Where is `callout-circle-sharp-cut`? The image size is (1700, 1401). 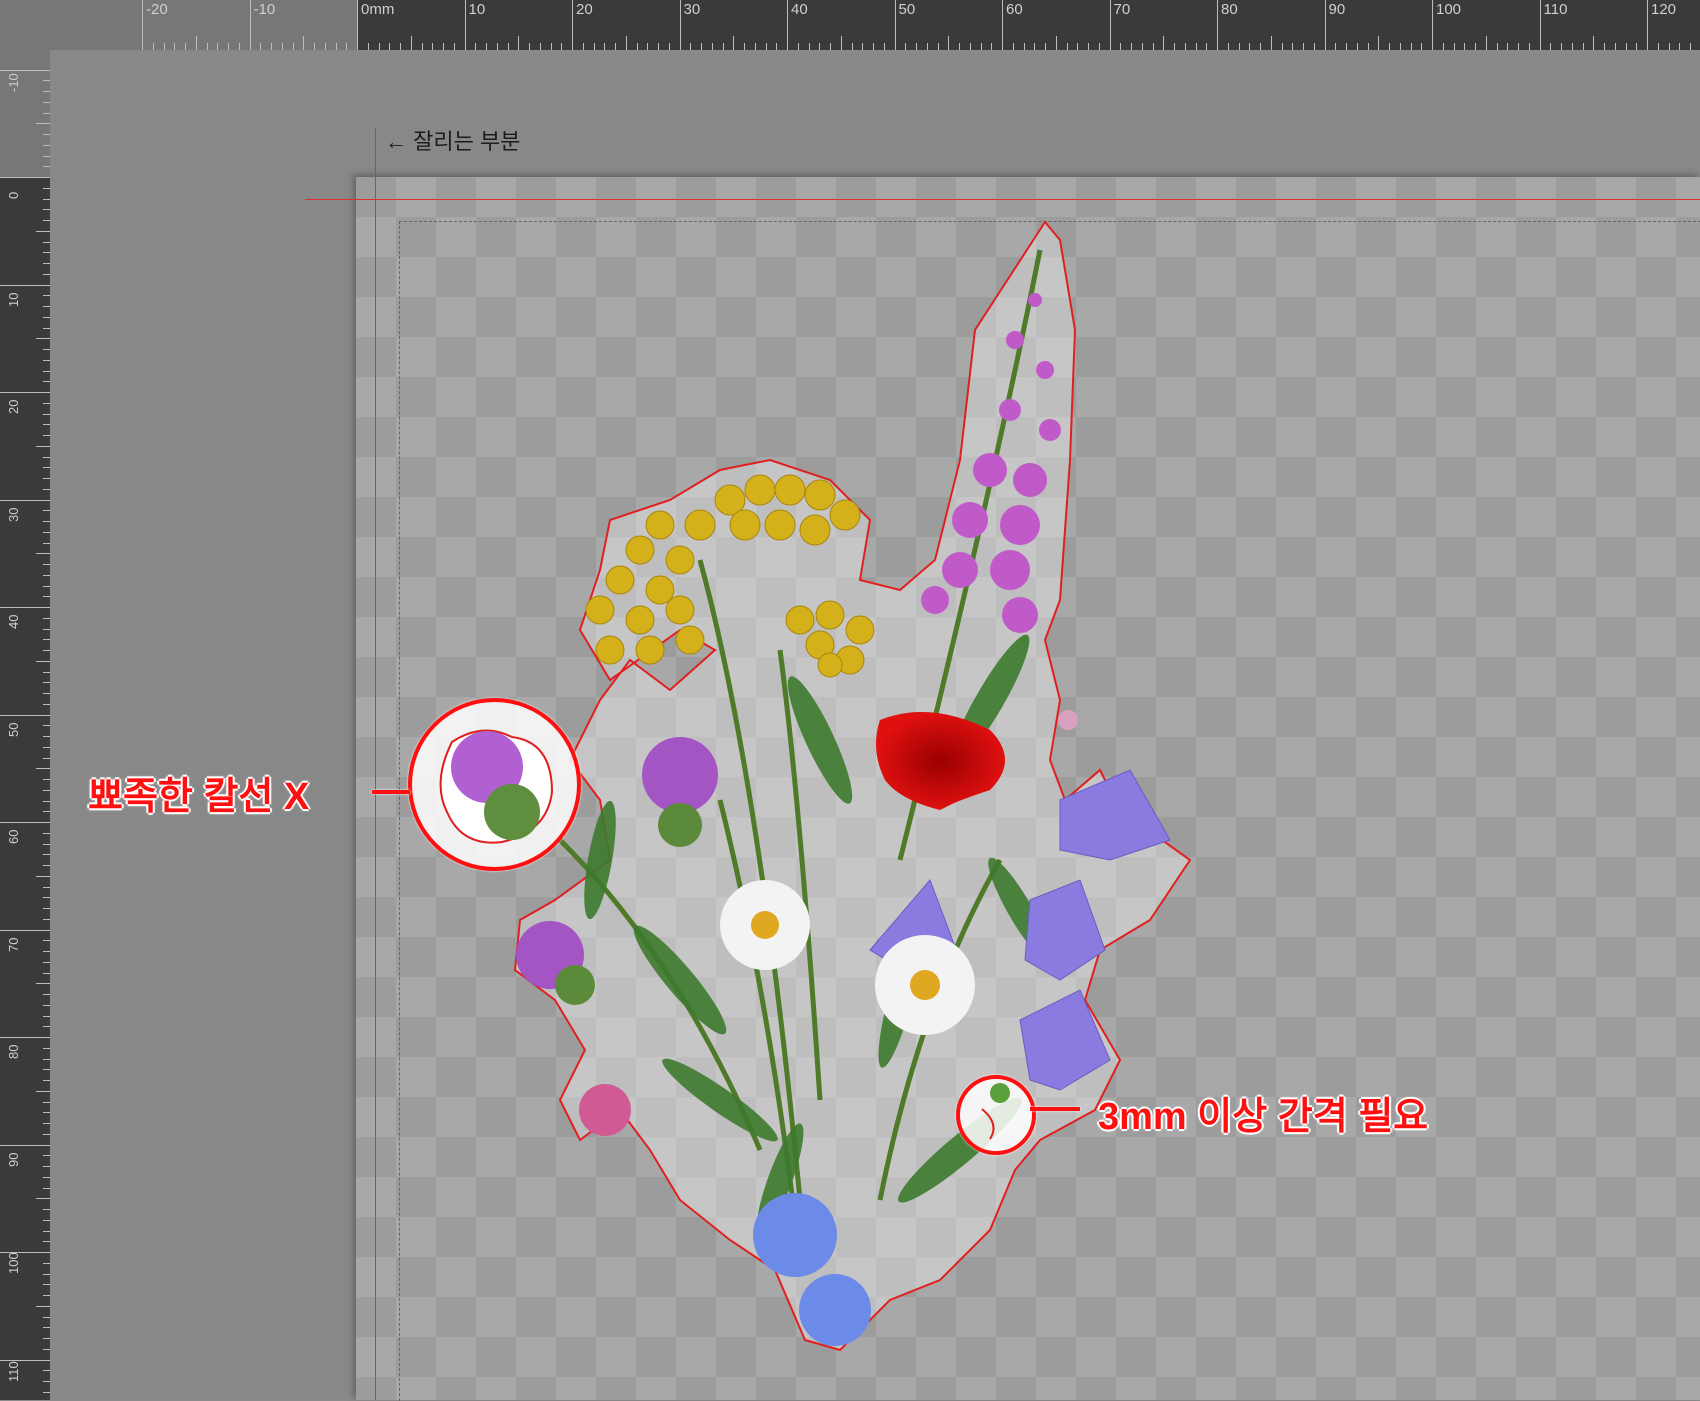 callout-circle-sharp-cut is located at coordinates (494, 784).